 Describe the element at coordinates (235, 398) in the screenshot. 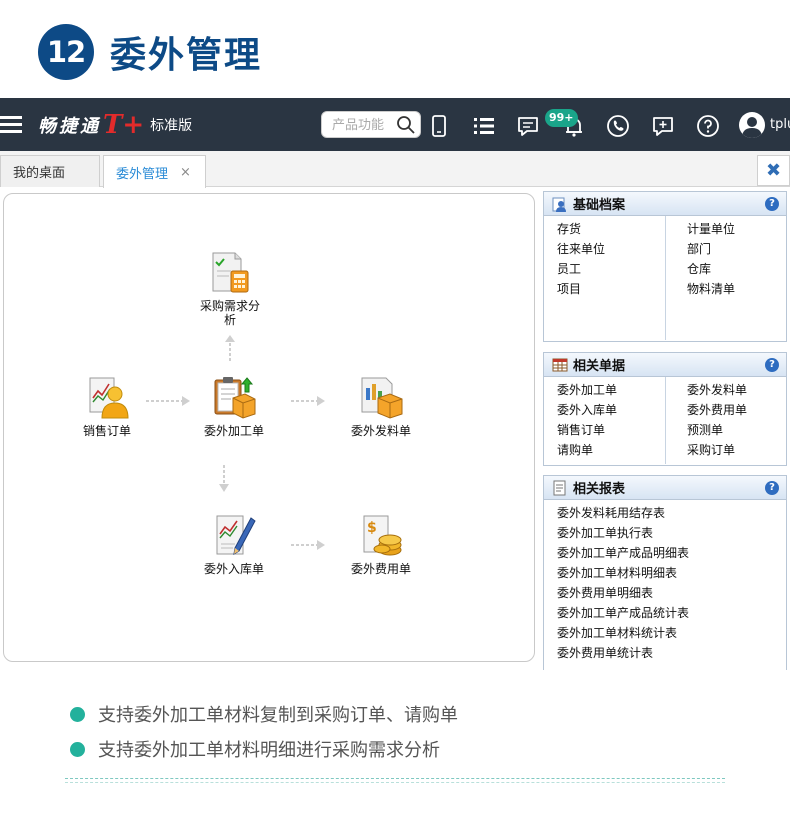

I see `outsourcing-order-icon` at that location.